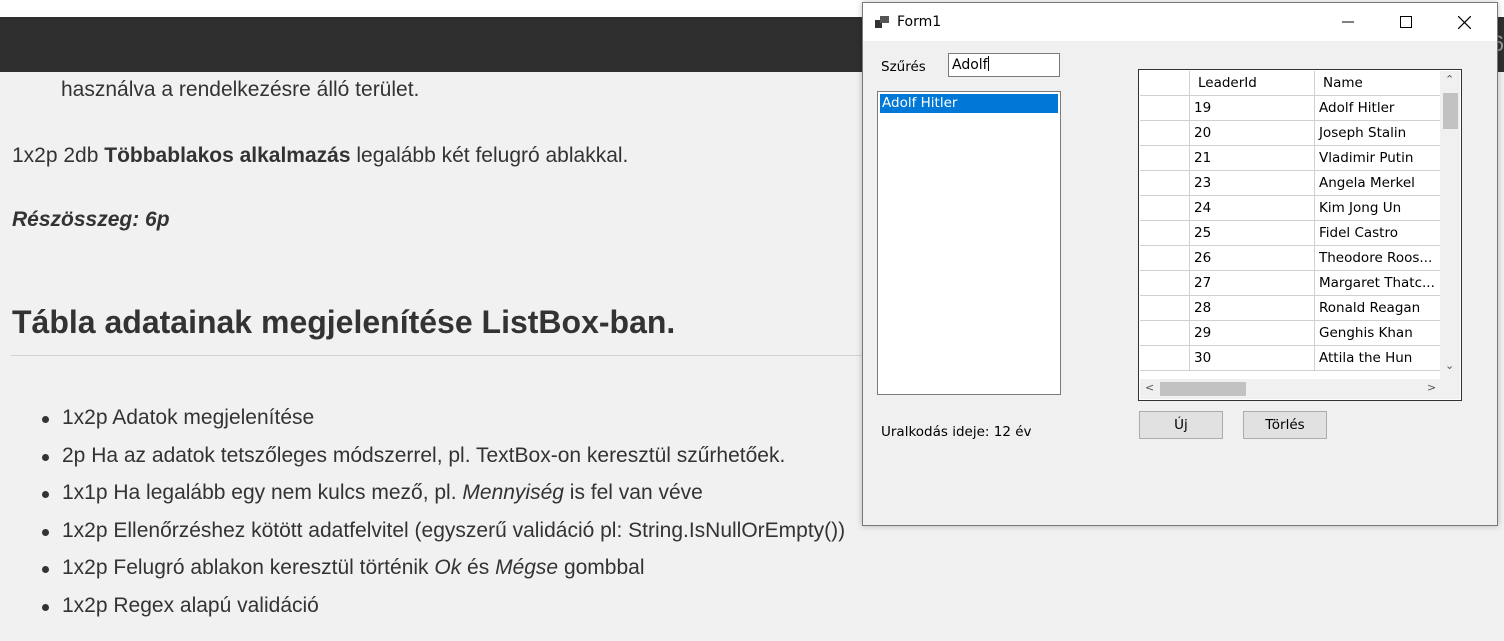 The image size is (1504, 641). What do you see at coordinates (1149, 387) in the screenshot?
I see `scroll-left-icon: <` at bounding box center [1149, 387].